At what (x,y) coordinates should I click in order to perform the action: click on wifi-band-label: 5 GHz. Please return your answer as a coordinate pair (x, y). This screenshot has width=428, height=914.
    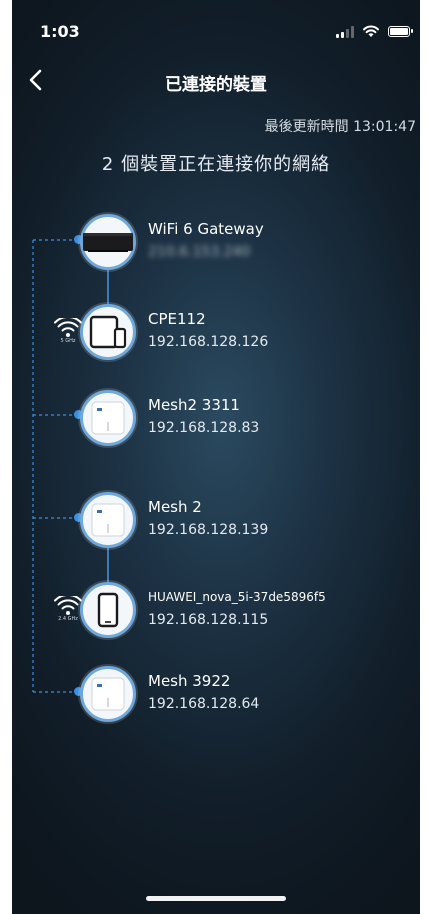
    Looking at the image, I should click on (68, 341).